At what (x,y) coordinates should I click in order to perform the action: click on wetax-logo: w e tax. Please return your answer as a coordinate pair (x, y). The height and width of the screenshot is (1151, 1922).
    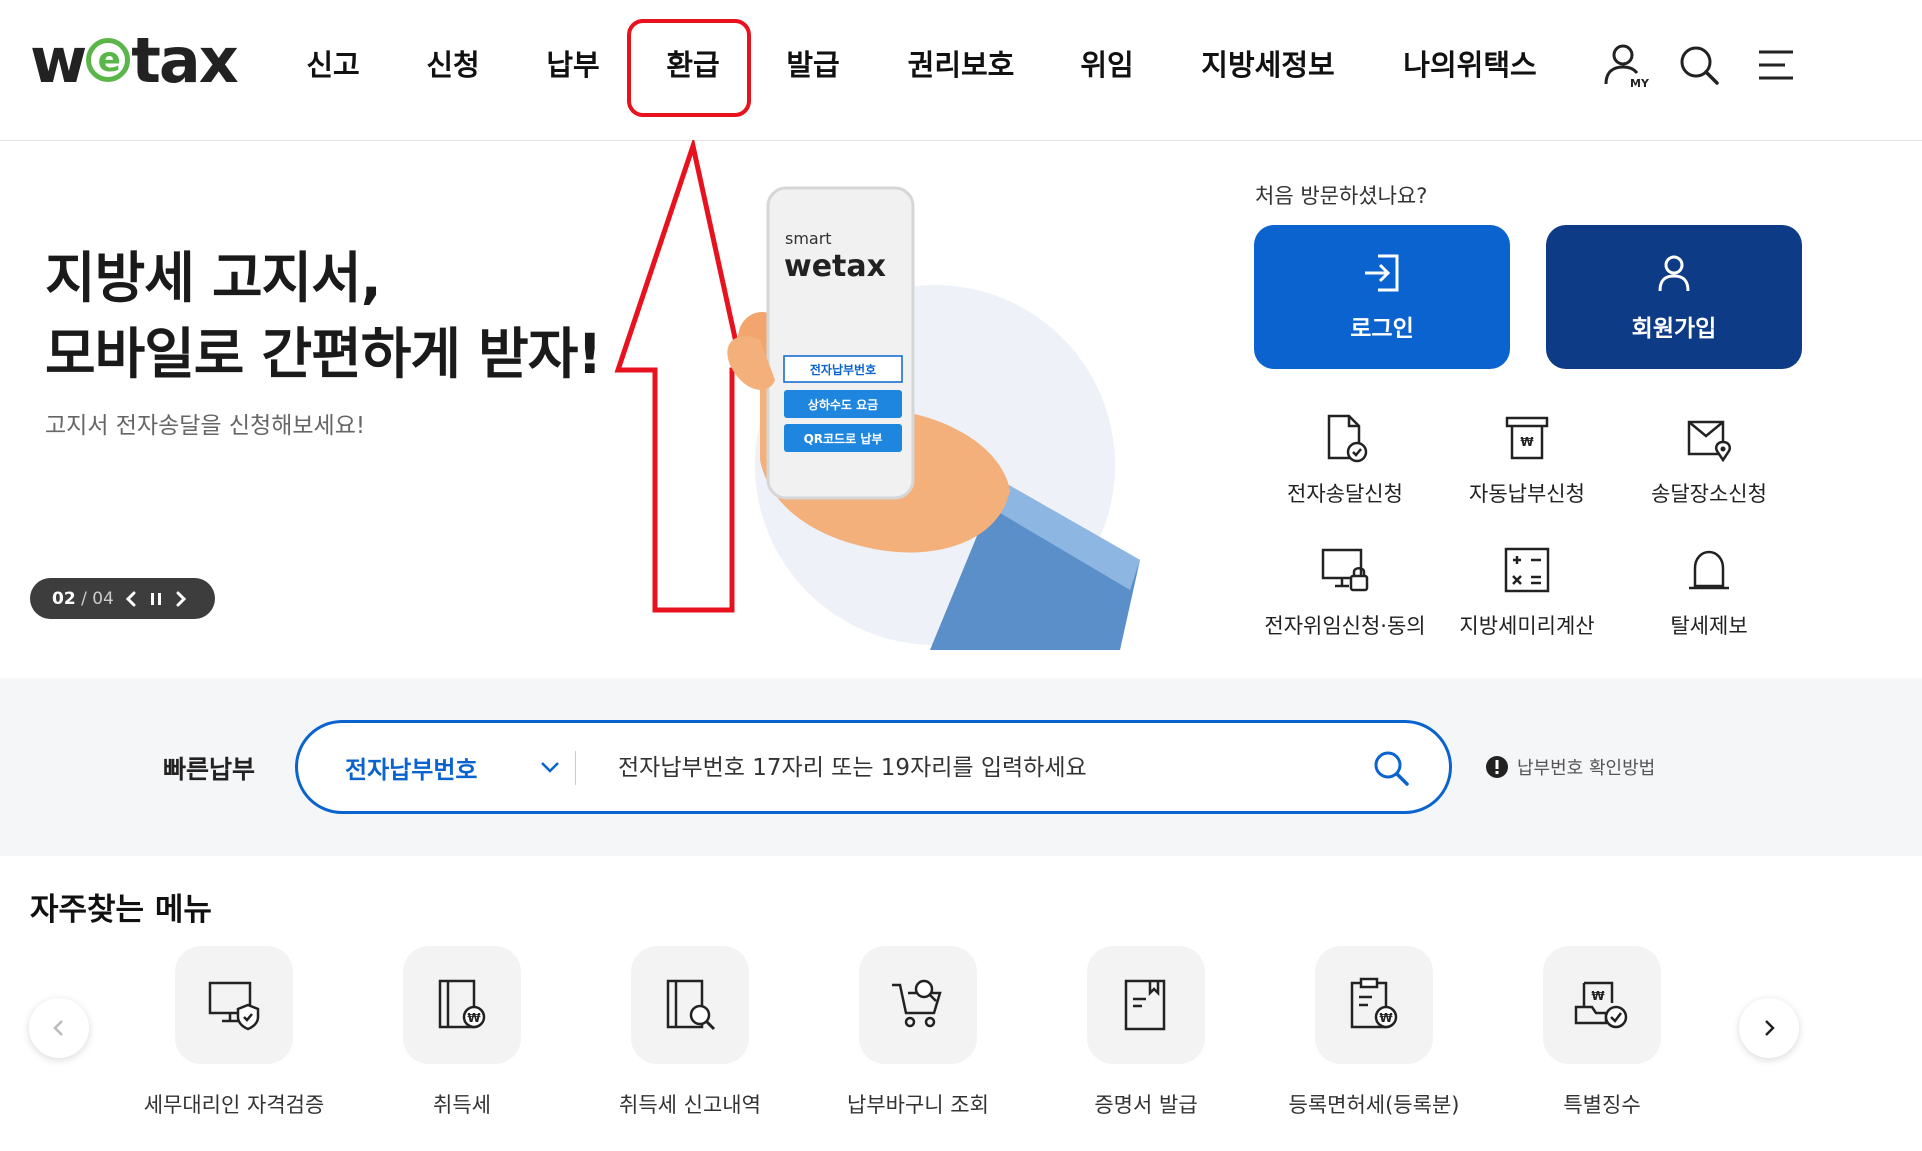
    Looking at the image, I should click on (134, 60).